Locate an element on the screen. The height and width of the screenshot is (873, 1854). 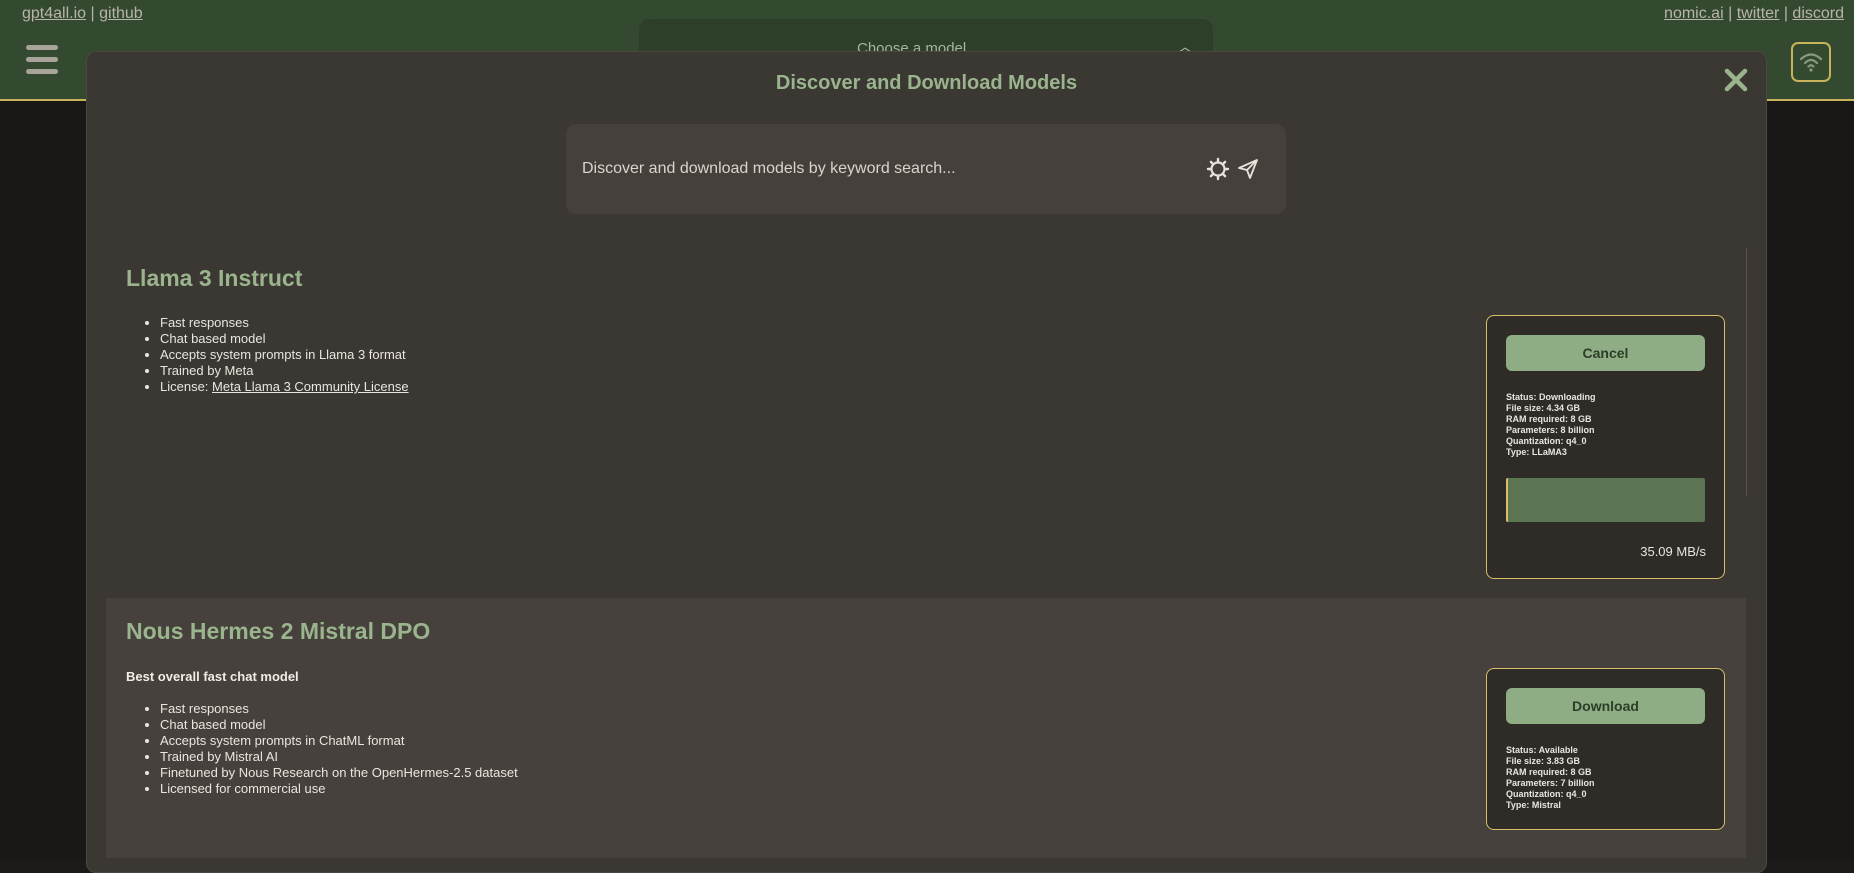
license-label: License: is located at coordinates (186, 386).